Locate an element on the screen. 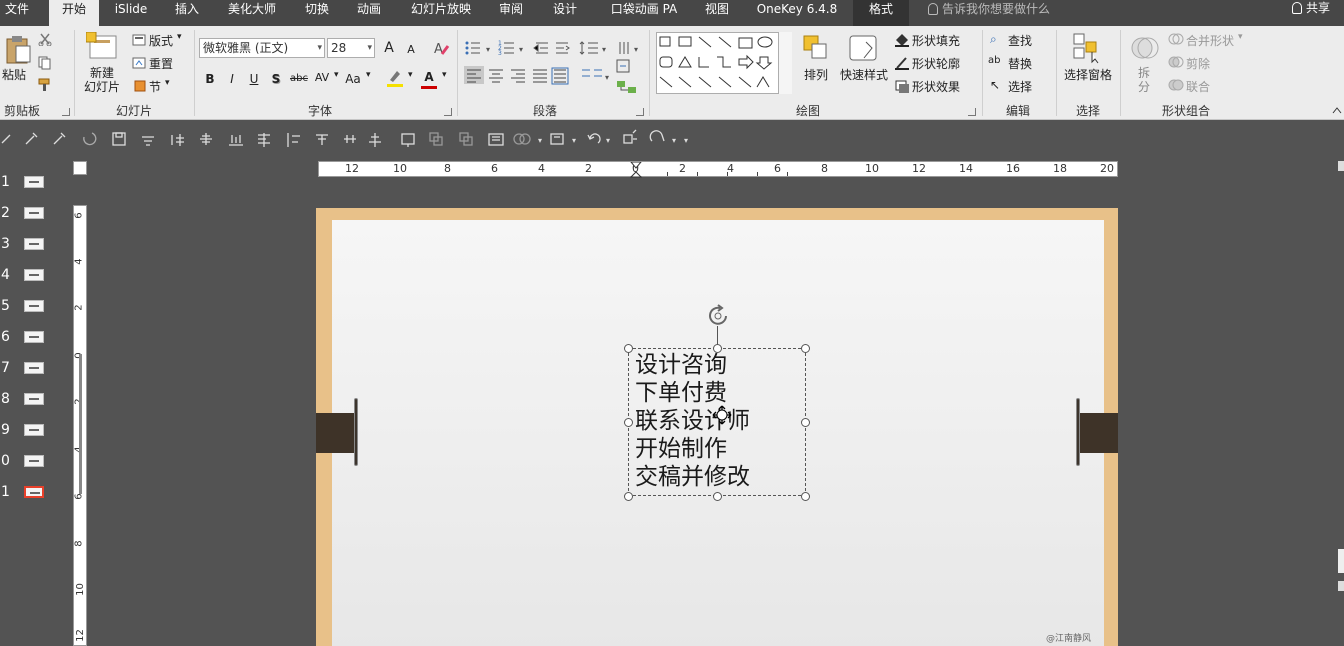  slide-number: 3 is located at coordinates (5, 244).